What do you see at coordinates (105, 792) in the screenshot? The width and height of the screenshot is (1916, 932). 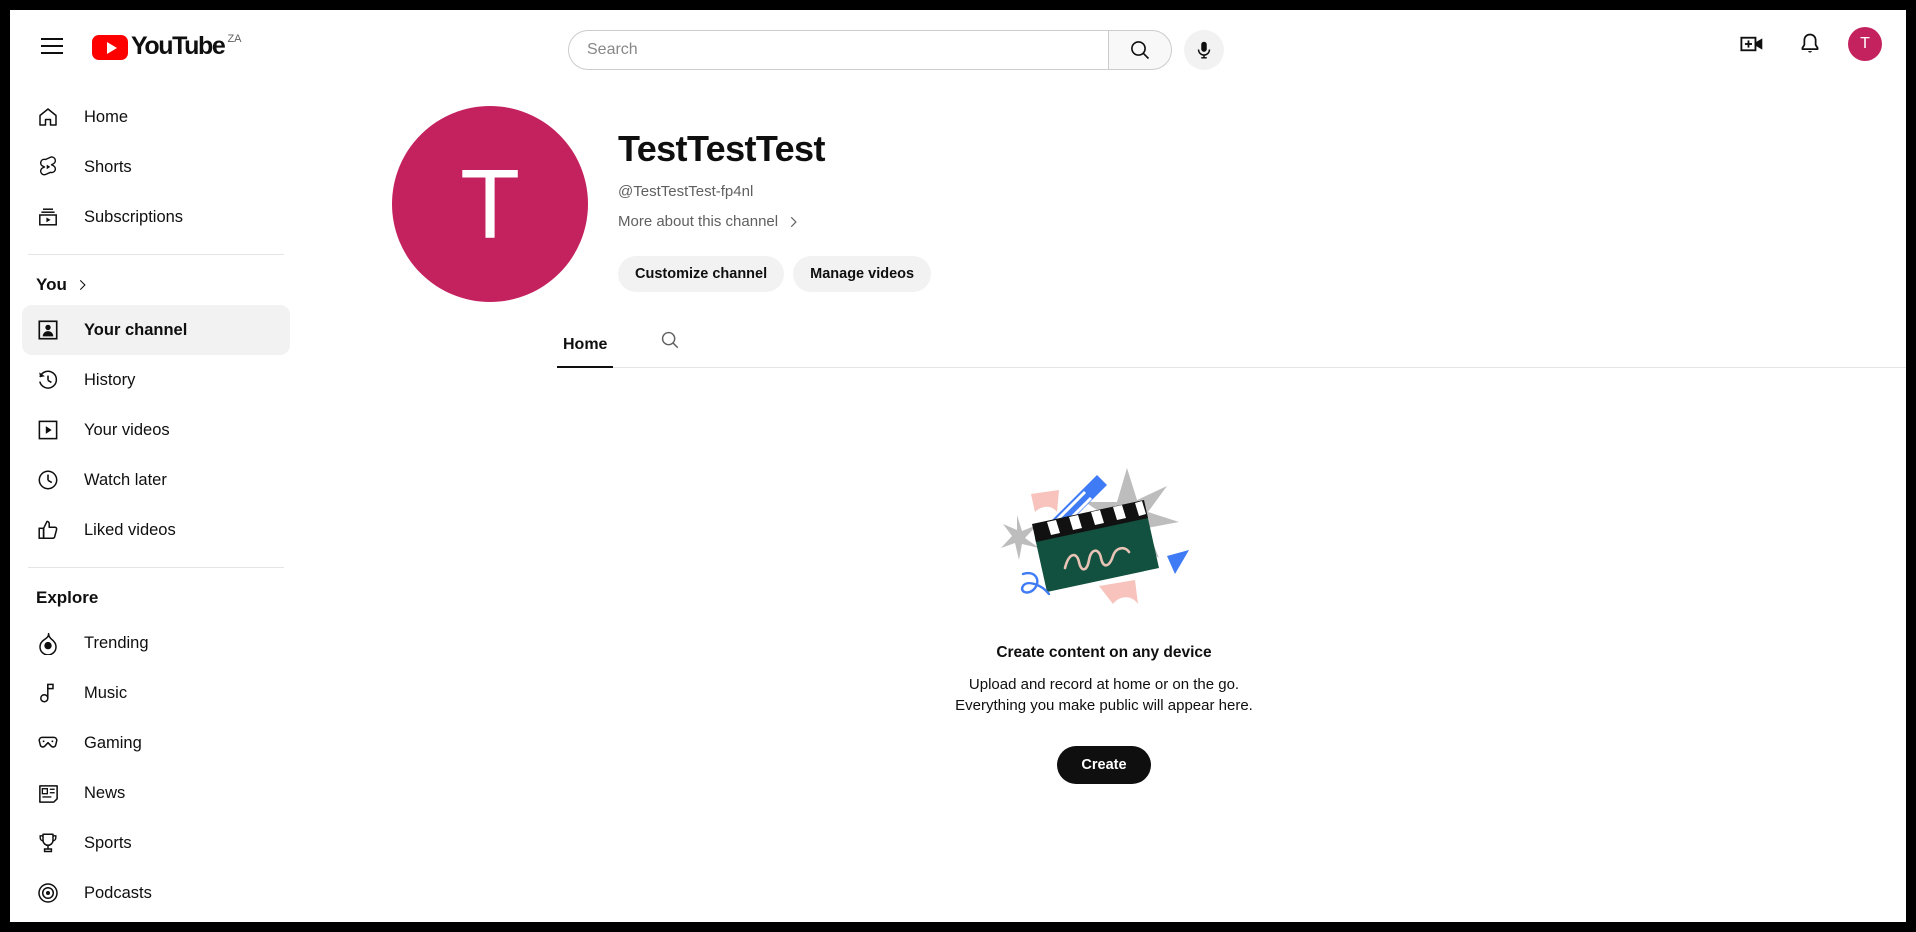 I see `sidebar-label: News` at bounding box center [105, 792].